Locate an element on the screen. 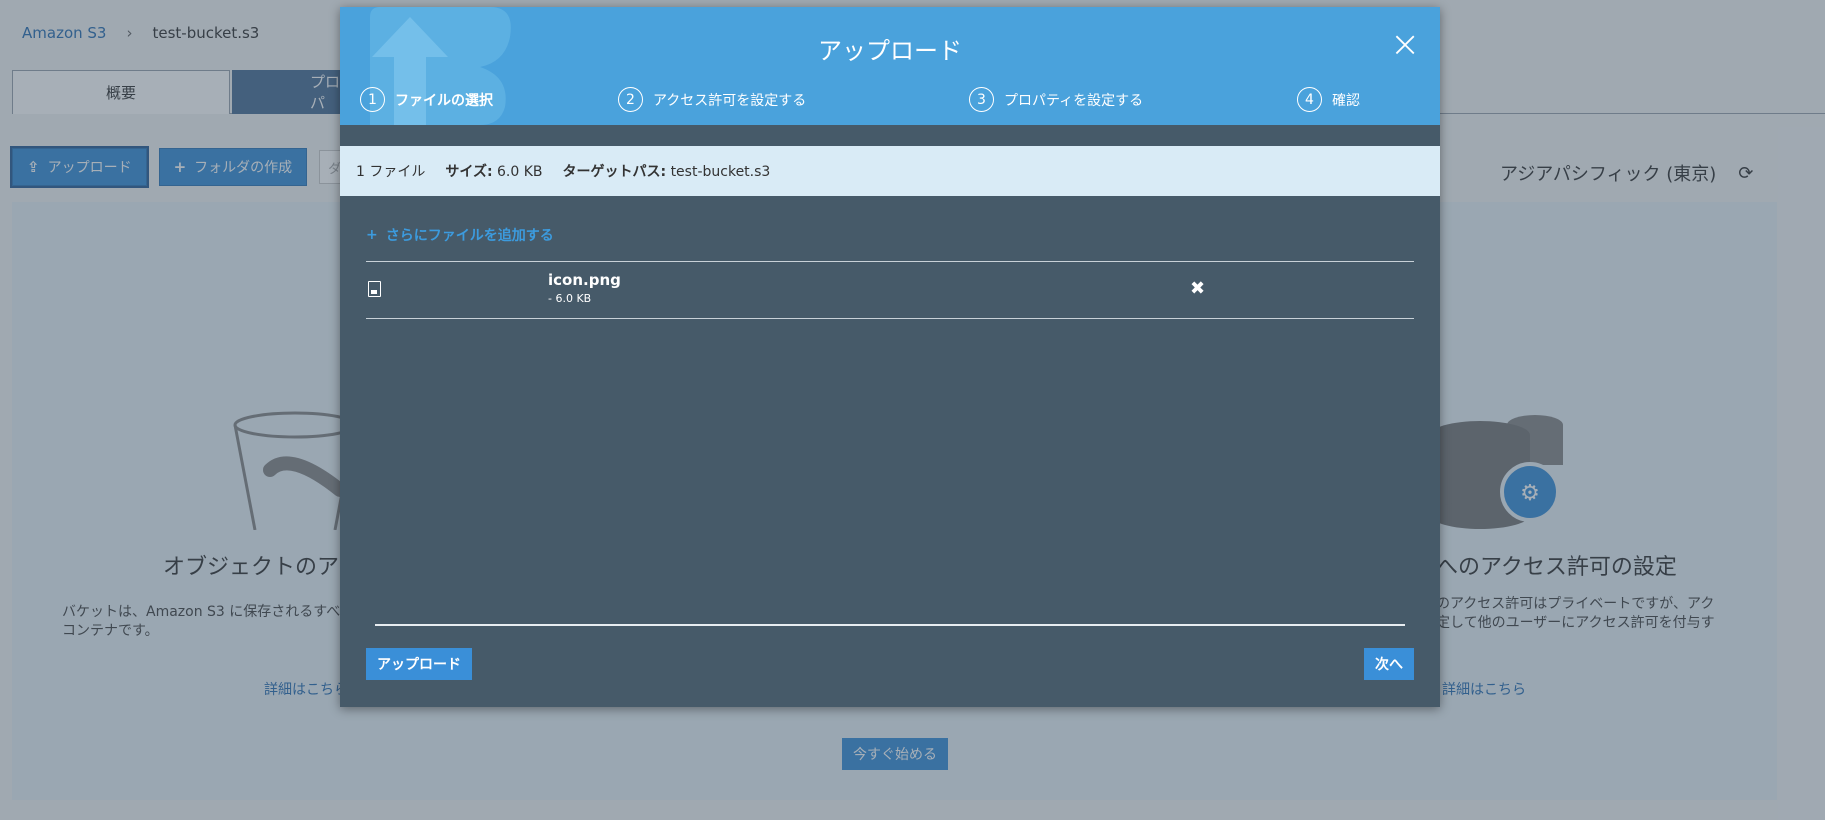 The width and height of the screenshot is (1825, 820). step-select-files: 1 ファイルの選択 is located at coordinates (426, 99).